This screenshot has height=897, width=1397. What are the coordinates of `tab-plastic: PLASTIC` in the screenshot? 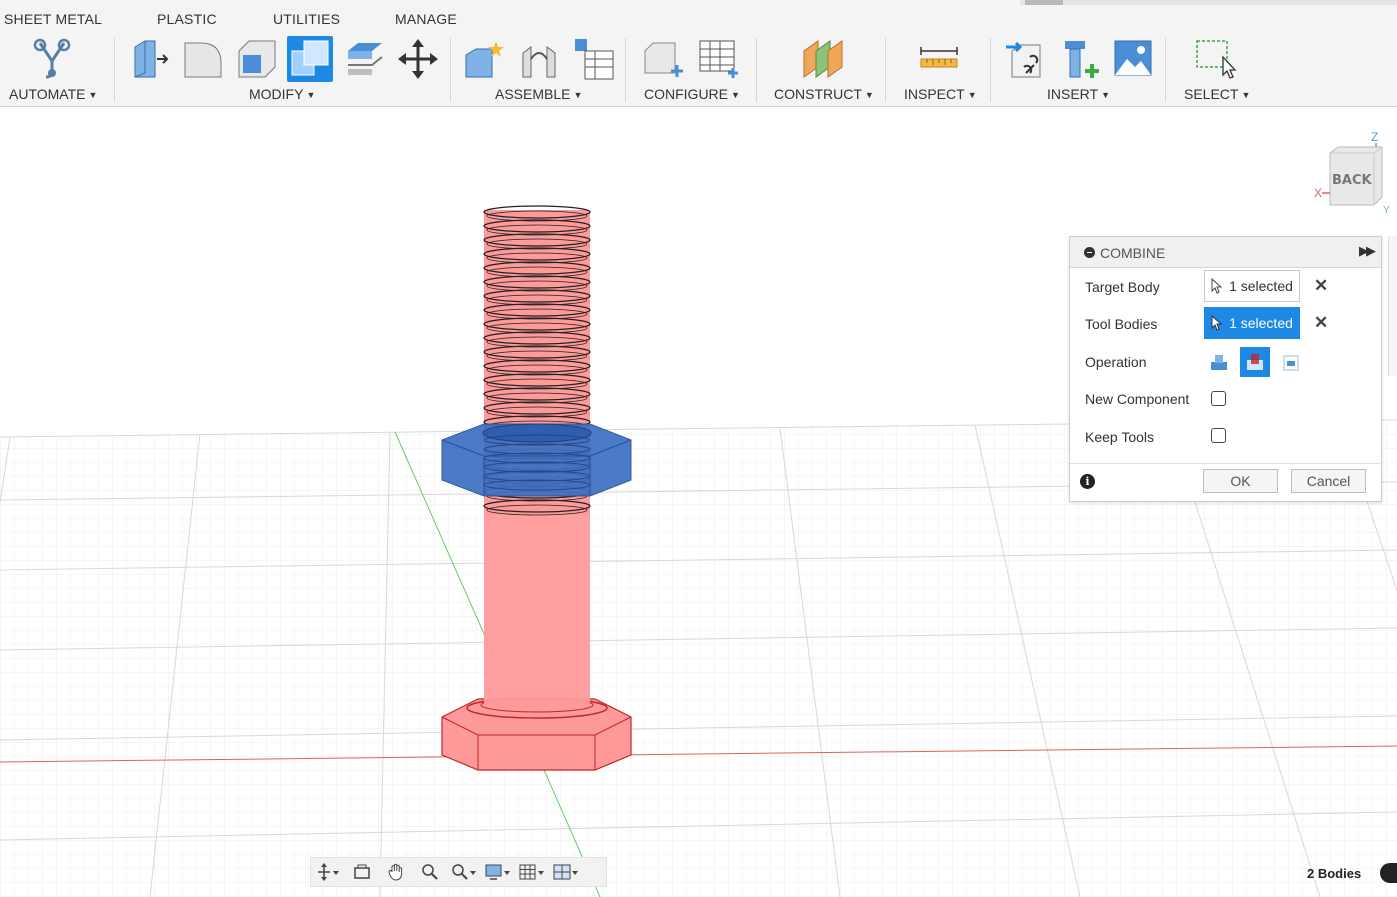 It's located at (187, 19).